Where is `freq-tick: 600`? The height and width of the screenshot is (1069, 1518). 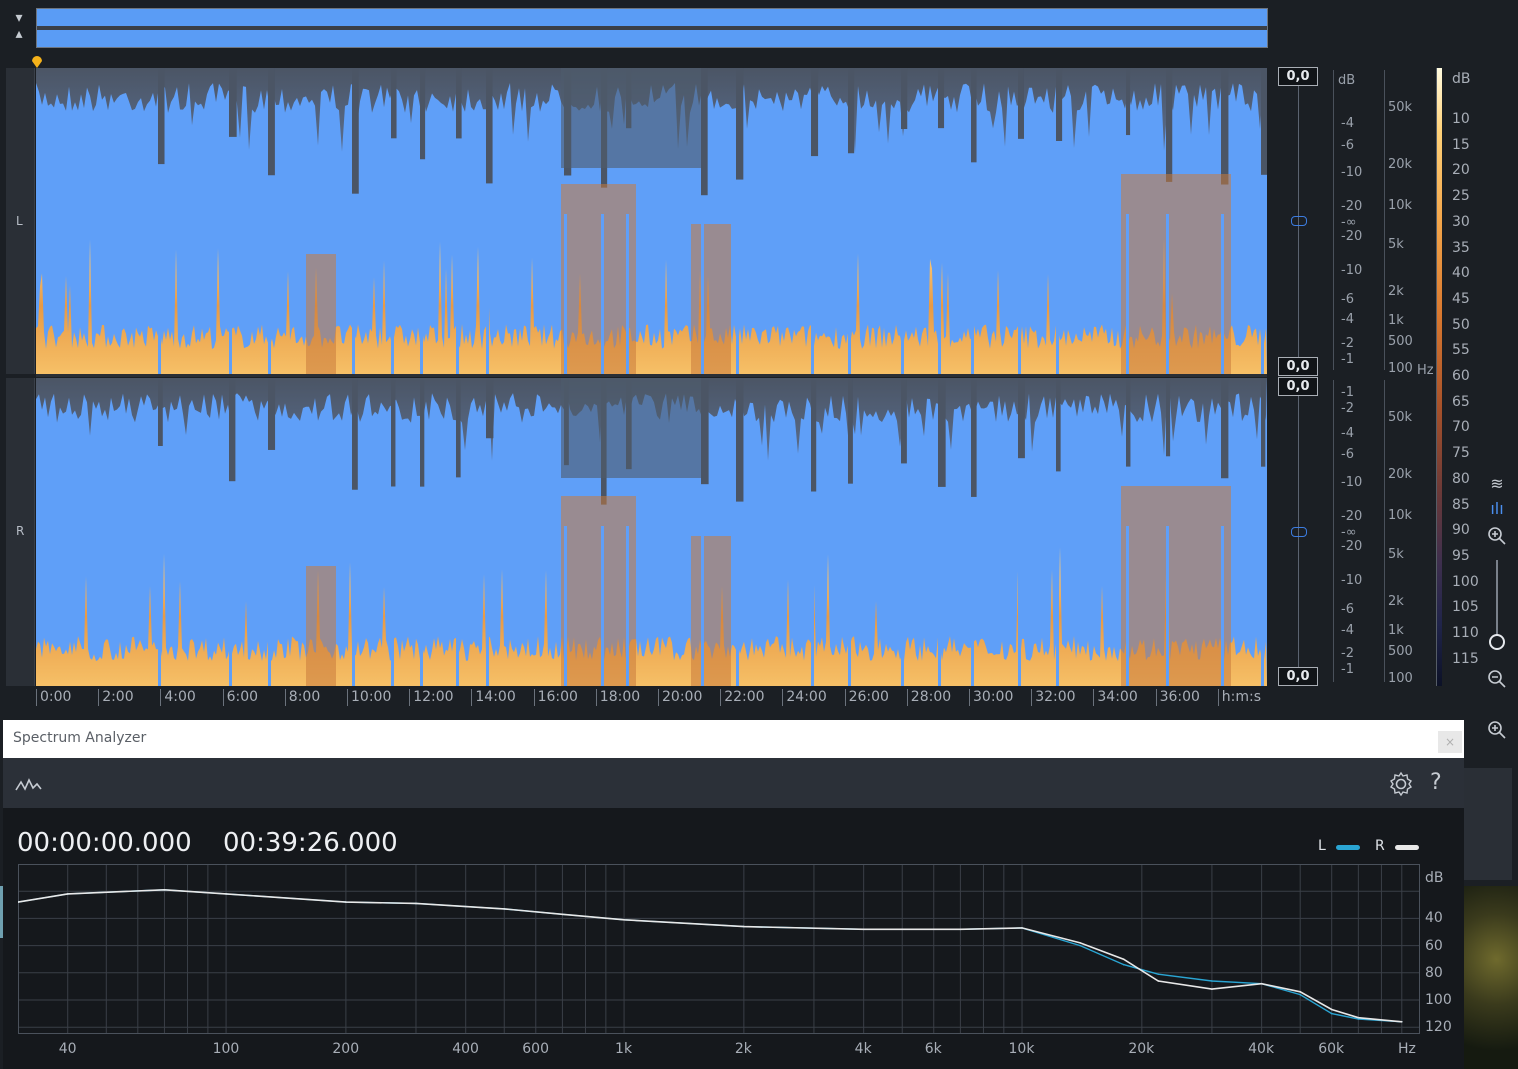 freq-tick: 600 is located at coordinates (535, 1049).